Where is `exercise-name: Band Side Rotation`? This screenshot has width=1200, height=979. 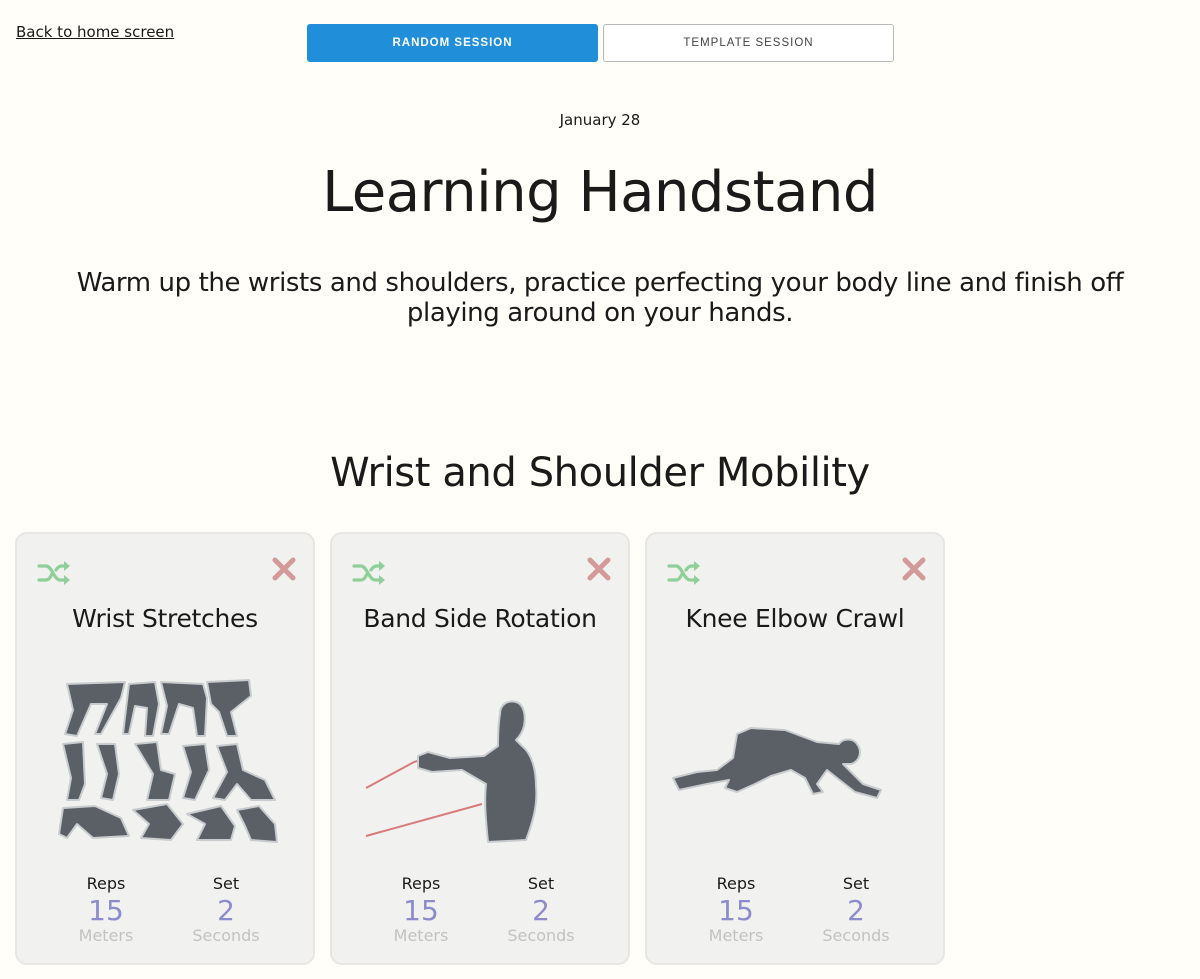
exercise-name: Band Side Rotation is located at coordinates (480, 618).